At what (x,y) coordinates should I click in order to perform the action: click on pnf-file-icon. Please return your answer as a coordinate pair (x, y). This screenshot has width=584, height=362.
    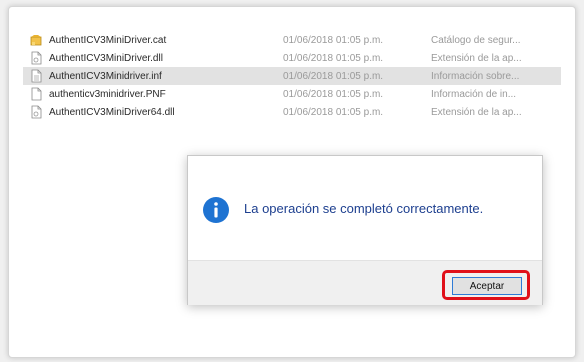
    Looking at the image, I should click on (36, 94).